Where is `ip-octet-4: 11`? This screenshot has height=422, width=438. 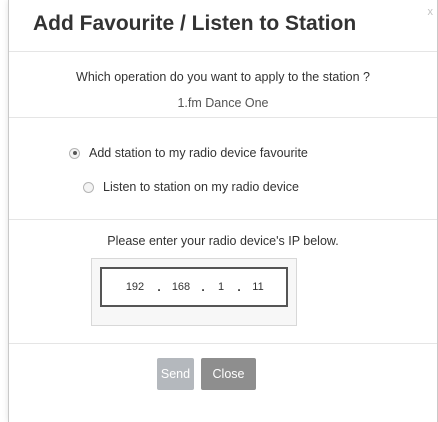
ip-octet-4: 11 is located at coordinates (258, 287).